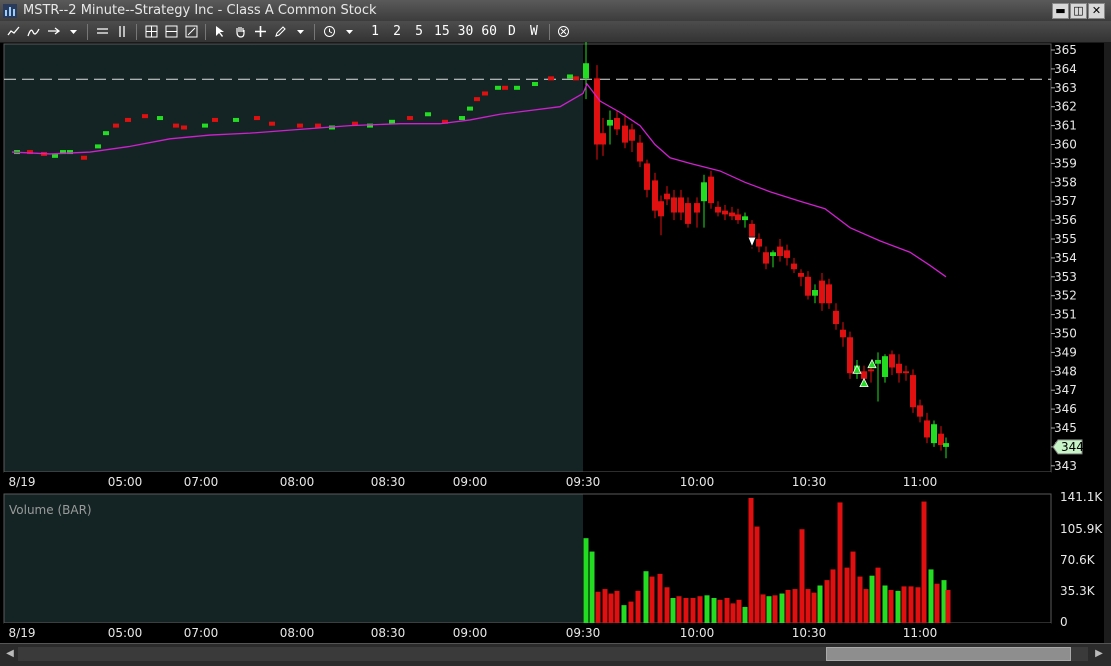 The width and height of the screenshot is (1111, 666). Describe the element at coordinates (10, 654) in the screenshot. I see `scroll-left-button: ◀` at that location.